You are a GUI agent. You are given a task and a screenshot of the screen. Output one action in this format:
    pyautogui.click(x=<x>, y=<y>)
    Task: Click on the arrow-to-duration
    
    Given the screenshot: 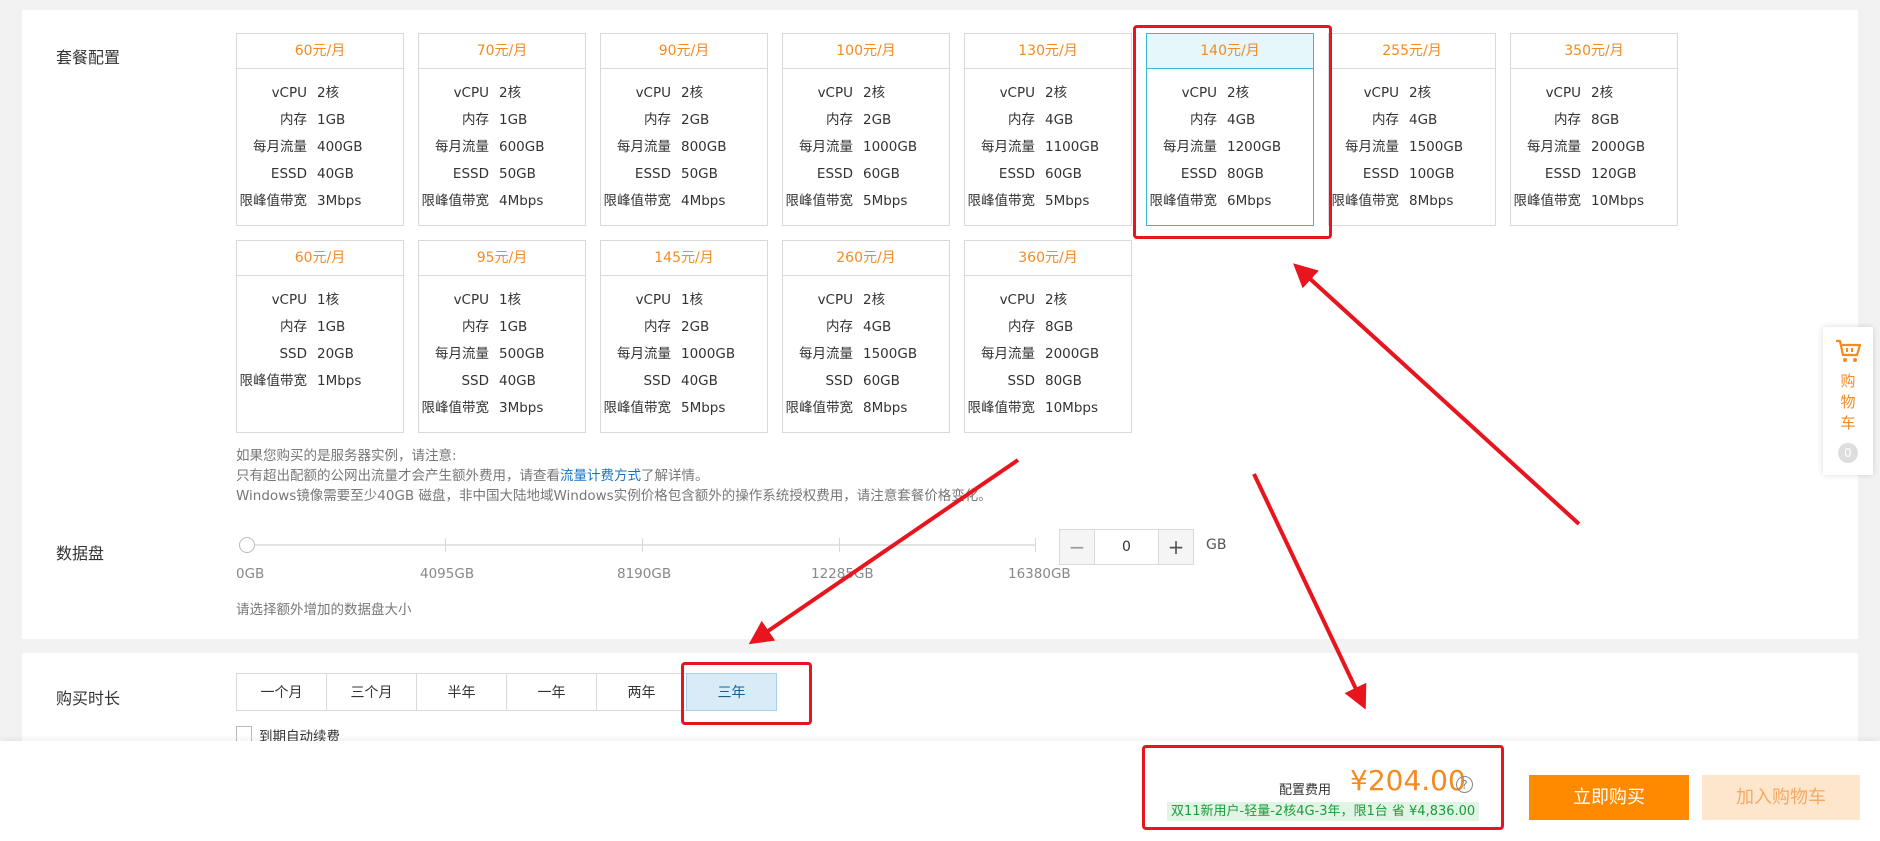 What is the action you would take?
    pyautogui.click(x=884, y=551)
    